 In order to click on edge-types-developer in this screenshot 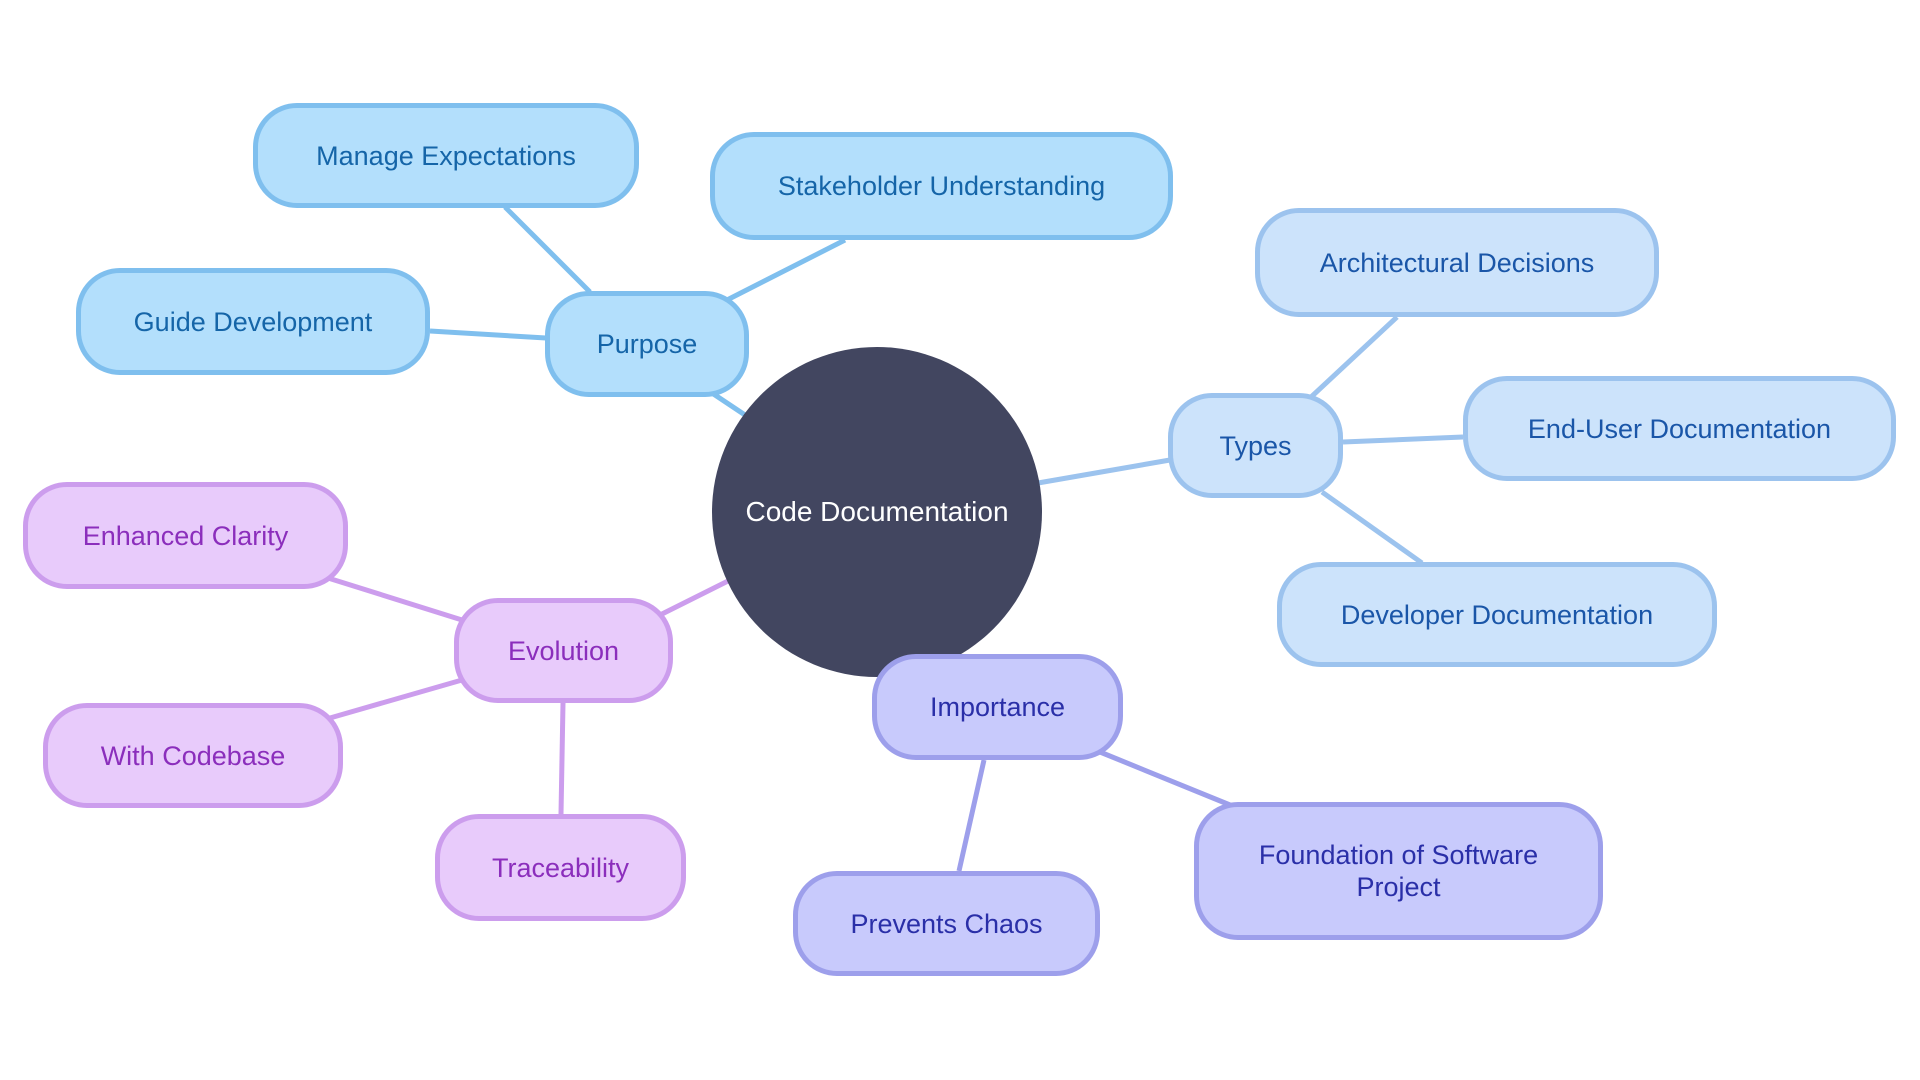, I will do `click(1372, 527)`.